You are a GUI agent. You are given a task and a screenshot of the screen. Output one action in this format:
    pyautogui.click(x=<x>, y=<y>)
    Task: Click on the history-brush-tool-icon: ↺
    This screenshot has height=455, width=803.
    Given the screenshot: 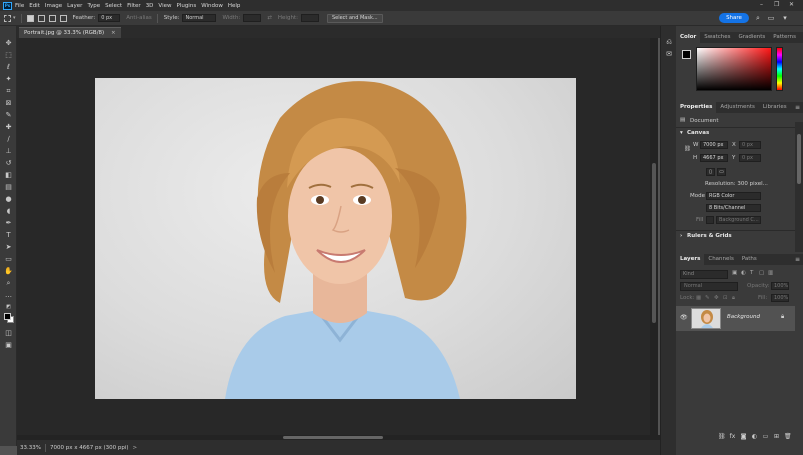 What is the action you would take?
    pyautogui.click(x=8, y=163)
    